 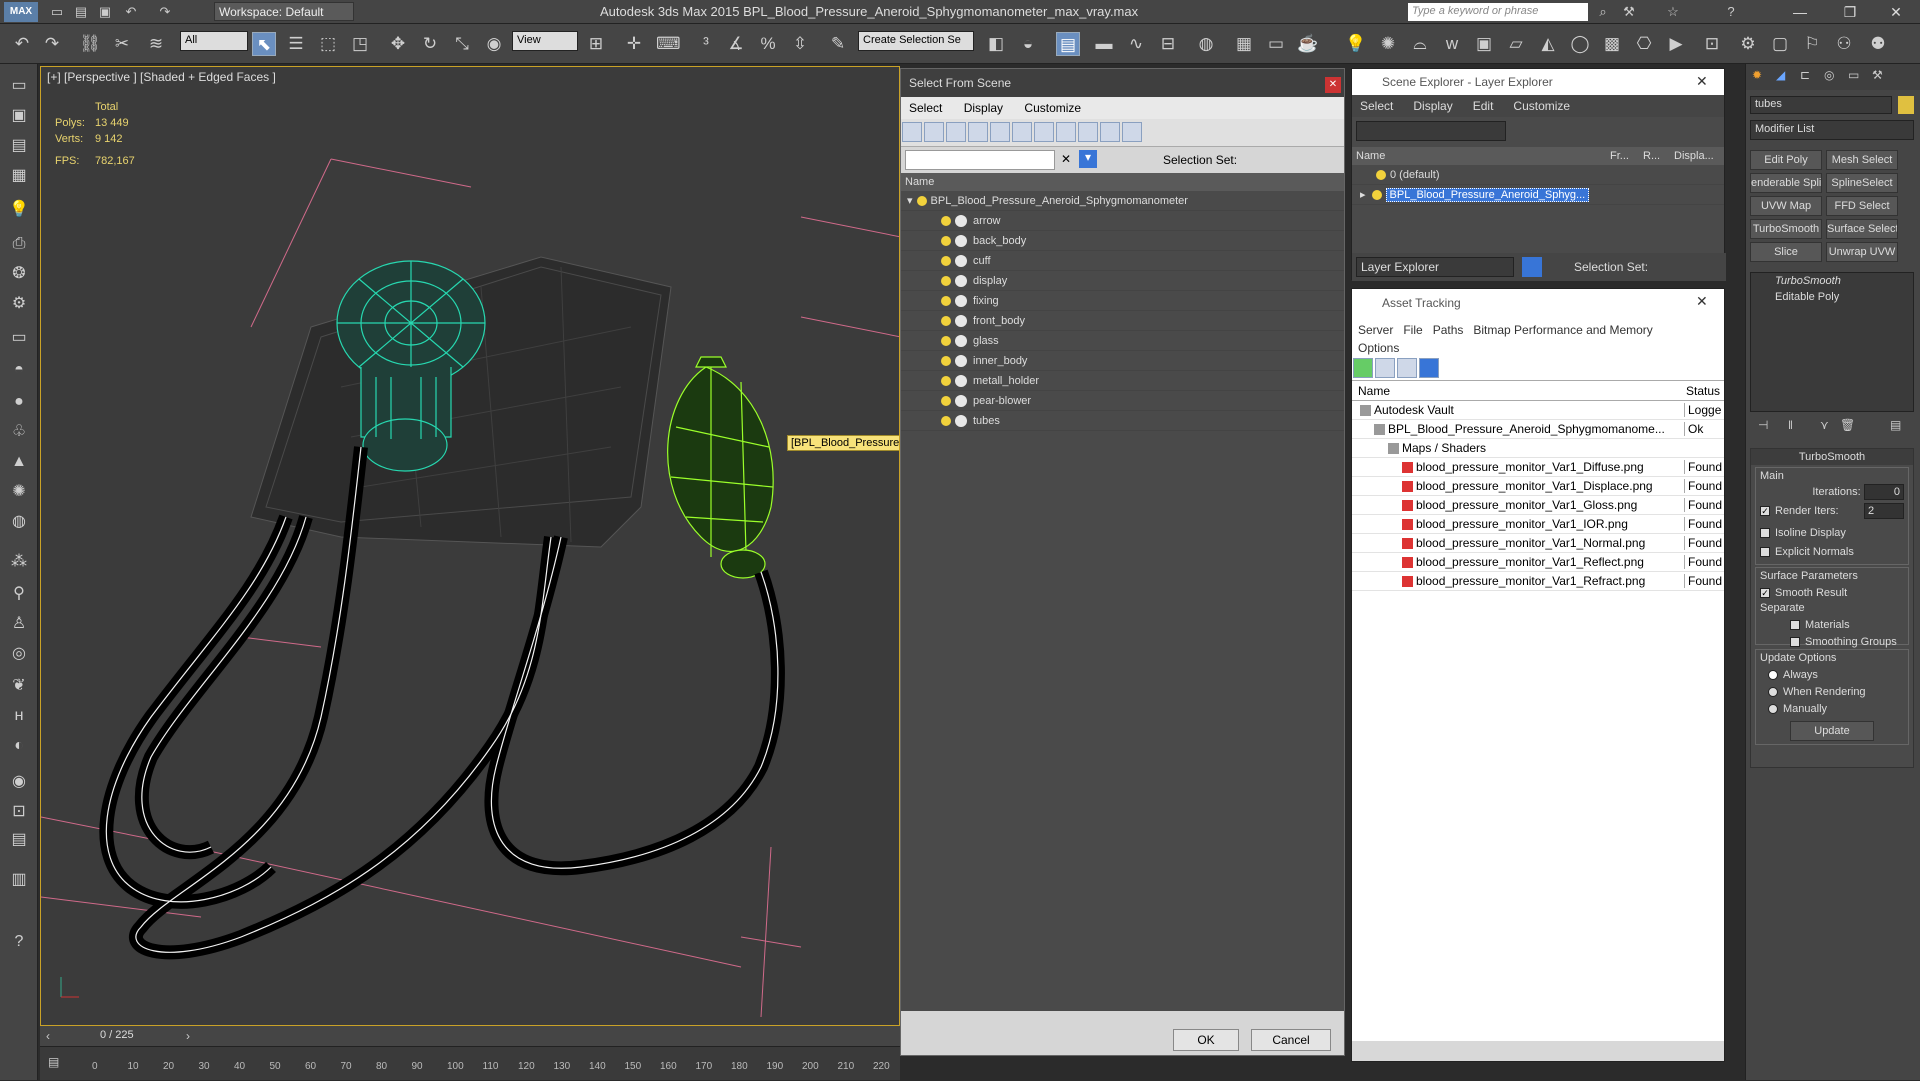 What do you see at coordinates (1452, 44) in the screenshot?
I see `vray-fur-icon: ᴡ` at bounding box center [1452, 44].